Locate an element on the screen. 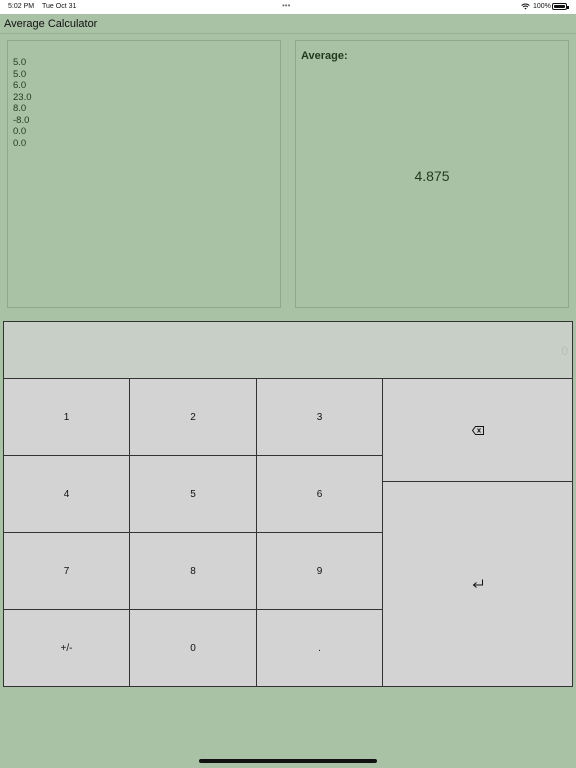 Image resolution: width=576 pixels, height=768 pixels. average-value: 4.875 is located at coordinates (432, 176).